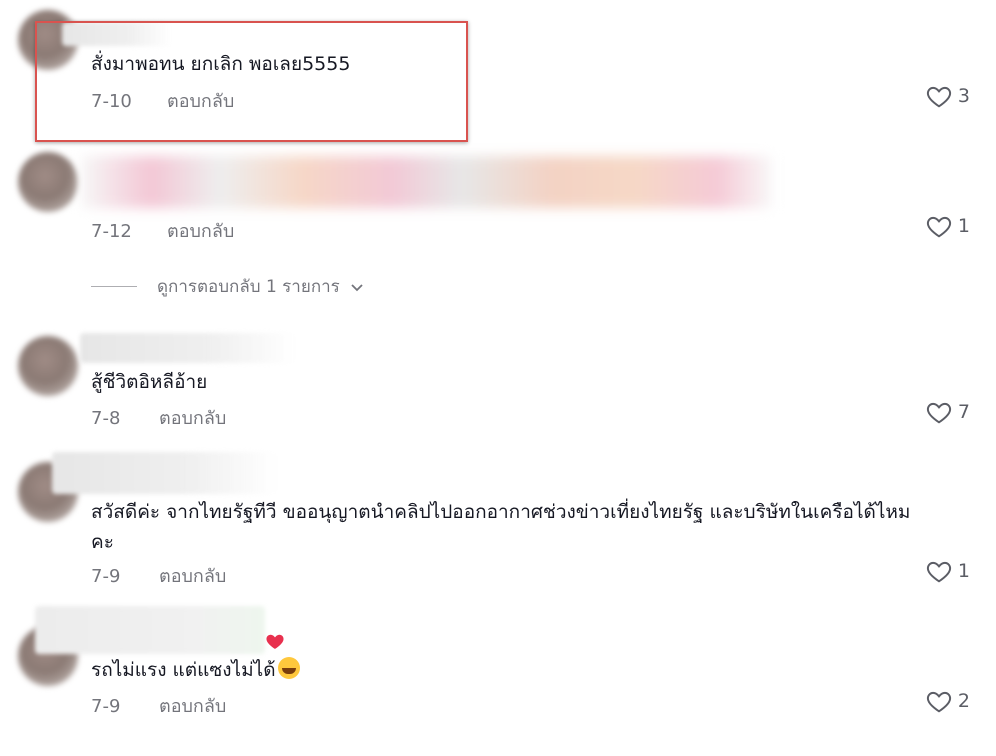  I want to click on like-button: 2, so click(948, 701).